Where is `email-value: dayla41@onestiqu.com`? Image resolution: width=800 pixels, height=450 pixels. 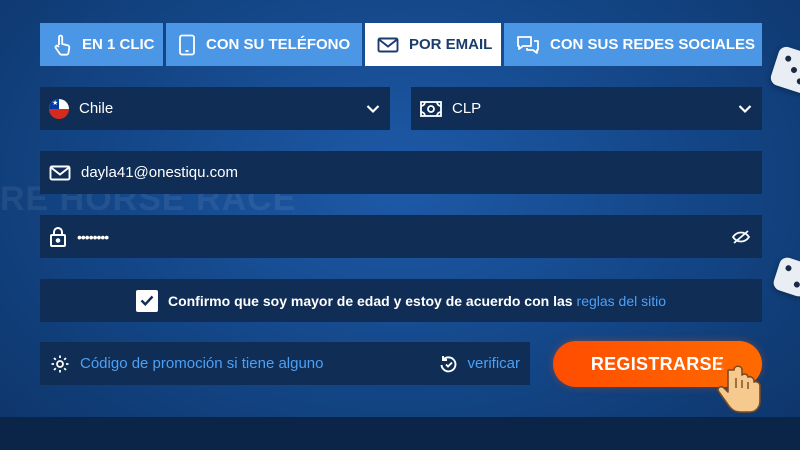
email-value: dayla41@onestiqu.com is located at coordinates (159, 172).